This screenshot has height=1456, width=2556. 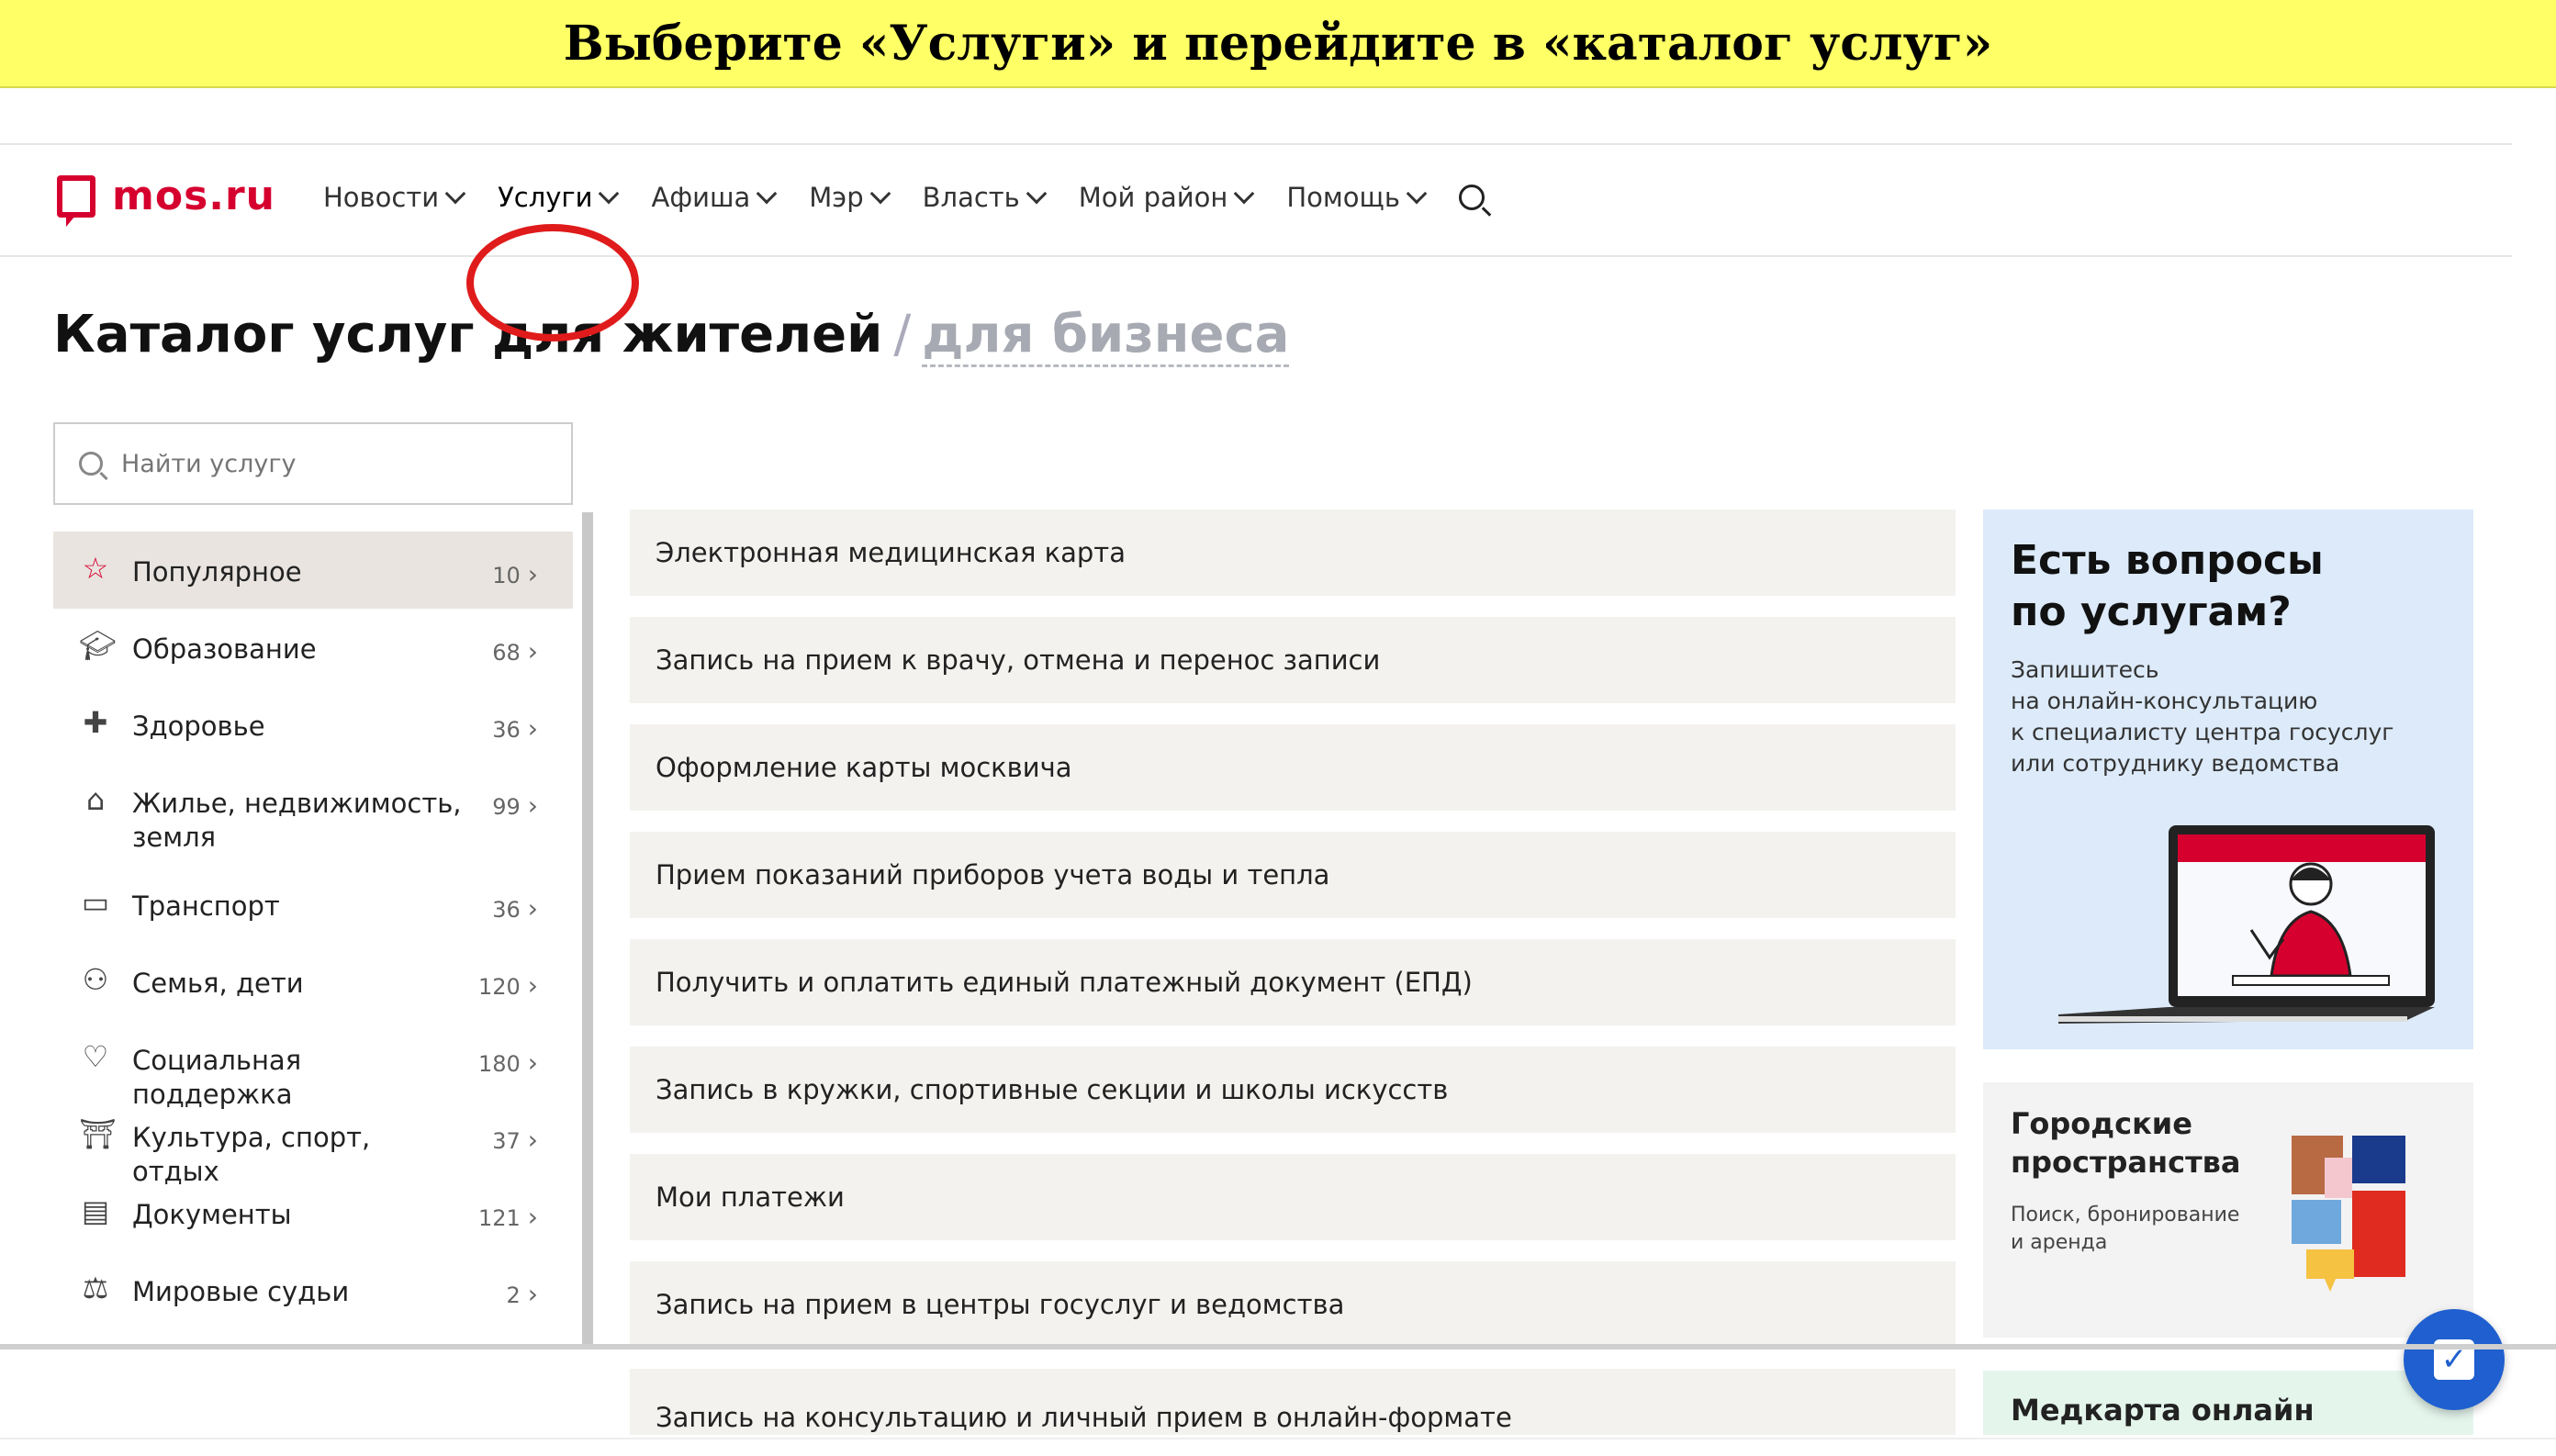 I want to click on medcard-card: Медкарта онлайн, so click(x=2228, y=1403).